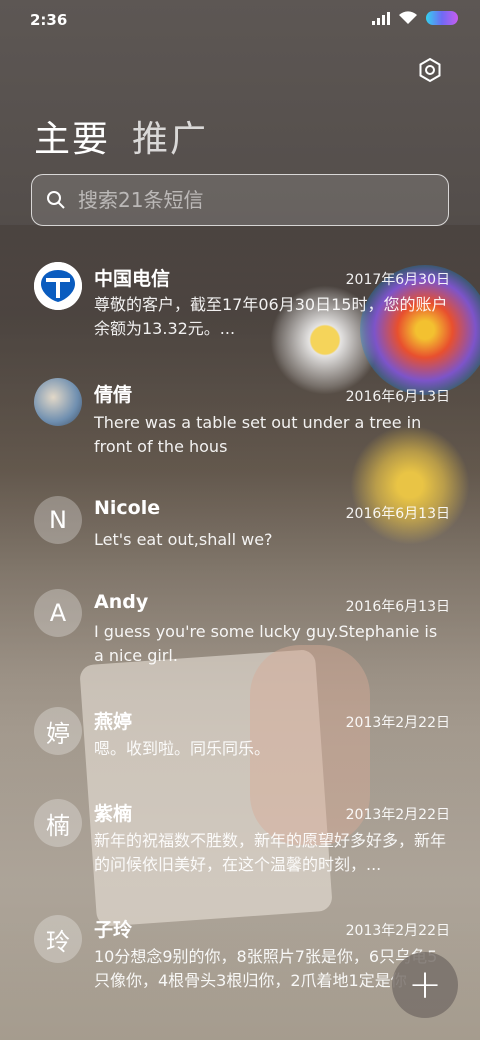 This screenshot has height=1040, width=480. I want to click on gear-icon, so click(430, 70).